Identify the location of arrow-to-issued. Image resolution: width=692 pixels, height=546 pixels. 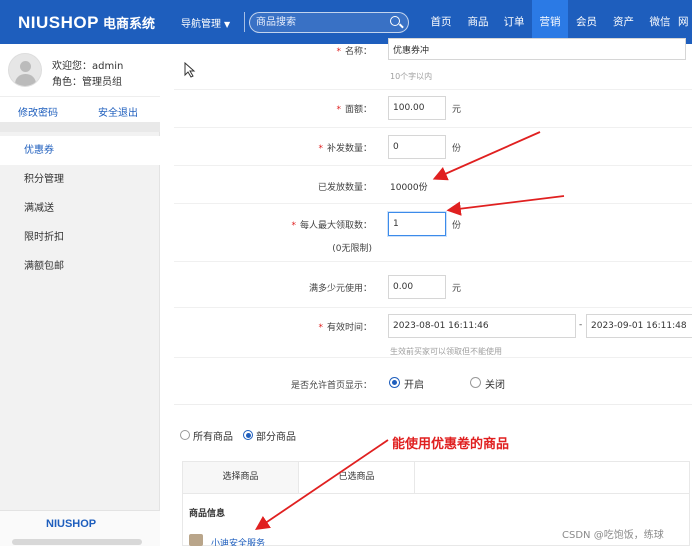
(486, 156).